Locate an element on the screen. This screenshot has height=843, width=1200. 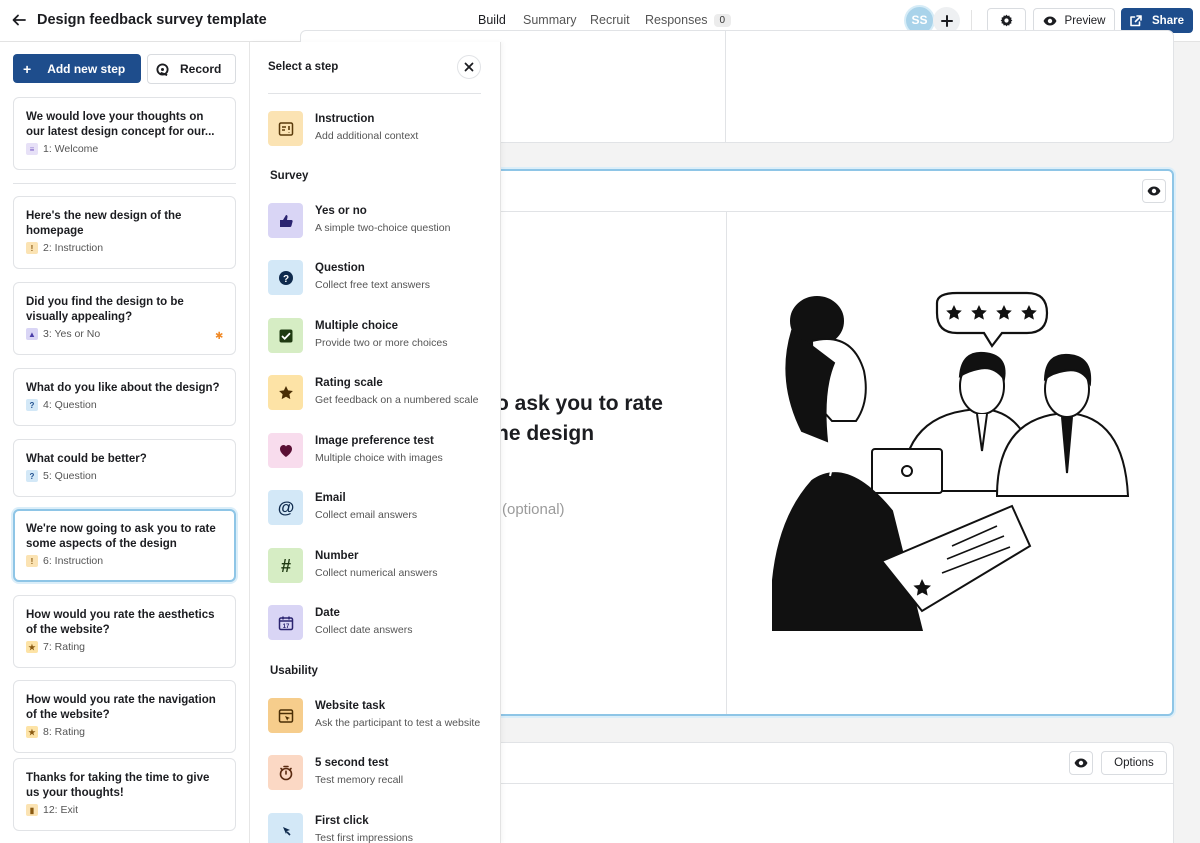
option-description: Multiple choice with images is located at coordinates (379, 458).